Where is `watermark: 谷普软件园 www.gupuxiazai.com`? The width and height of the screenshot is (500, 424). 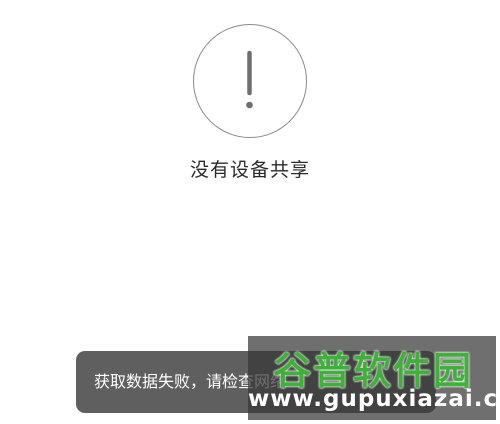
watermark: 谷普软件园 www.gupuxiazai.com is located at coordinates (372, 378).